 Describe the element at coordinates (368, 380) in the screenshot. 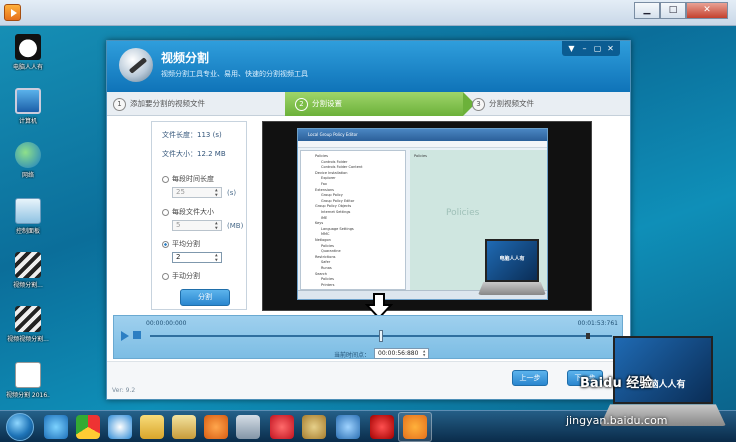

I see `app-footer: Ver: 9.2 上一步 下一步` at that location.